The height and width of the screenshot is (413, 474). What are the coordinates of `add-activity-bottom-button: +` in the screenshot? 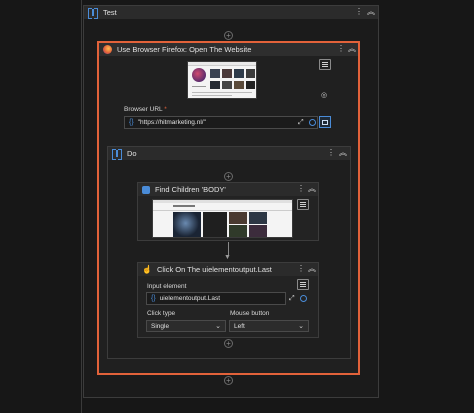 It's located at (228, 380).